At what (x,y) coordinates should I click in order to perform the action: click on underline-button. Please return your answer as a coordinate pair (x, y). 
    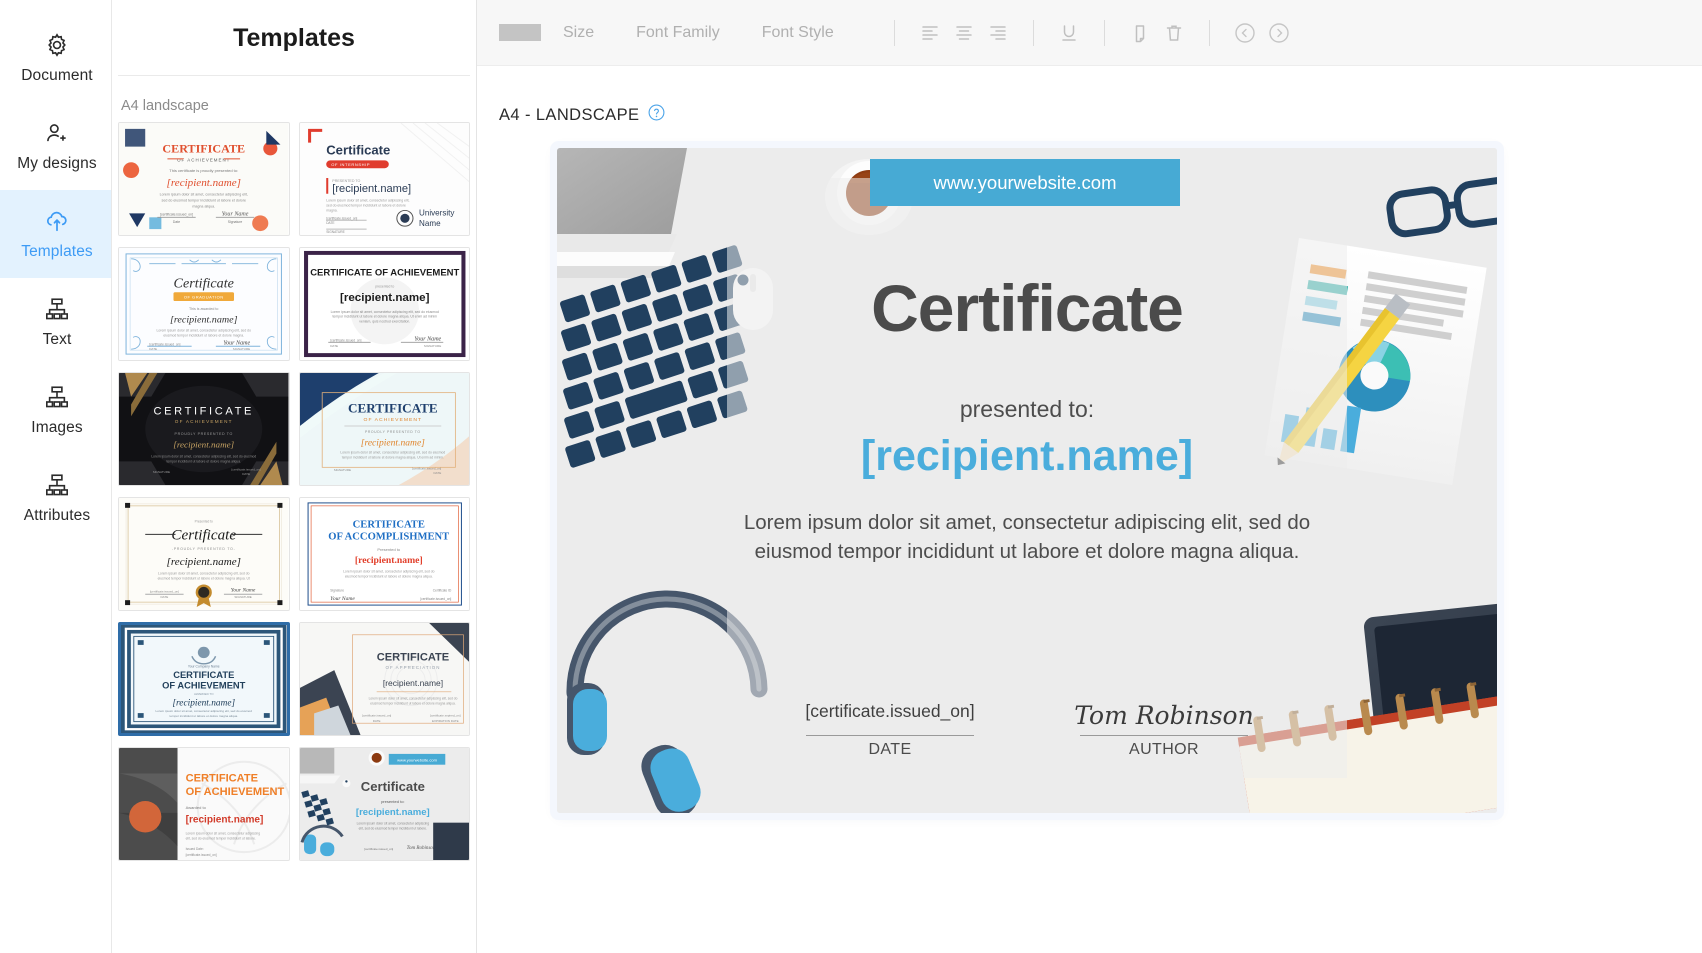
    Looking at the image, I should click on (1069, 33).